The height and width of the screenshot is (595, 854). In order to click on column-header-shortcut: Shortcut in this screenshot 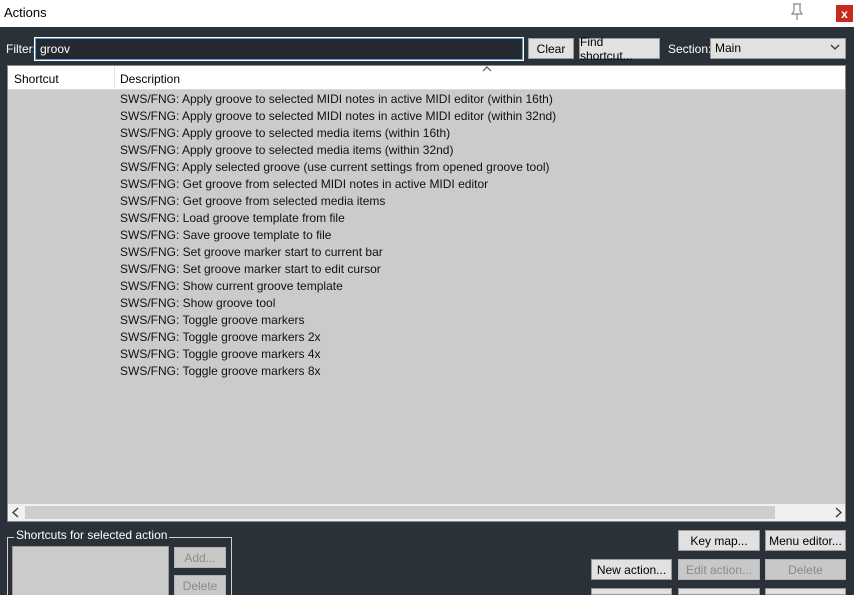, I will do `click(36, 79)`.